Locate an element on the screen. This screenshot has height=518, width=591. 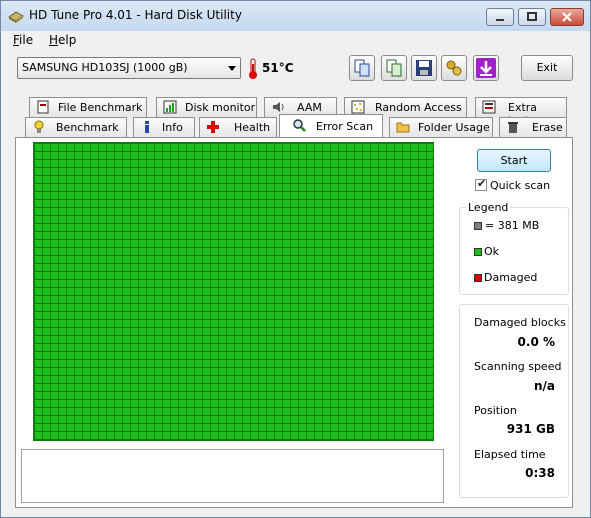
copy-info-button is located at coordinates (362, 68).